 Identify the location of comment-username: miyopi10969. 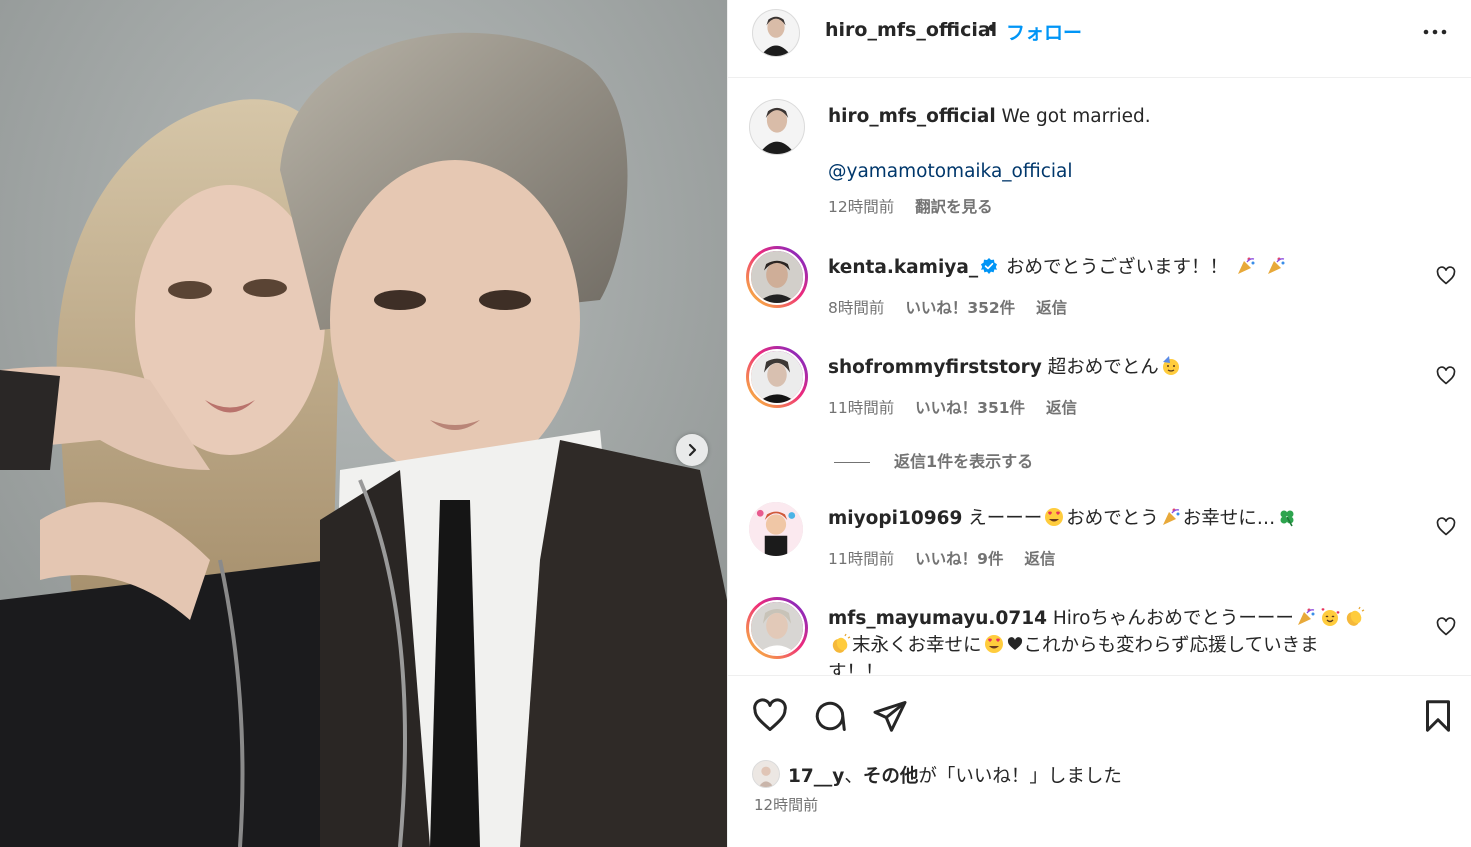
(895, 518).